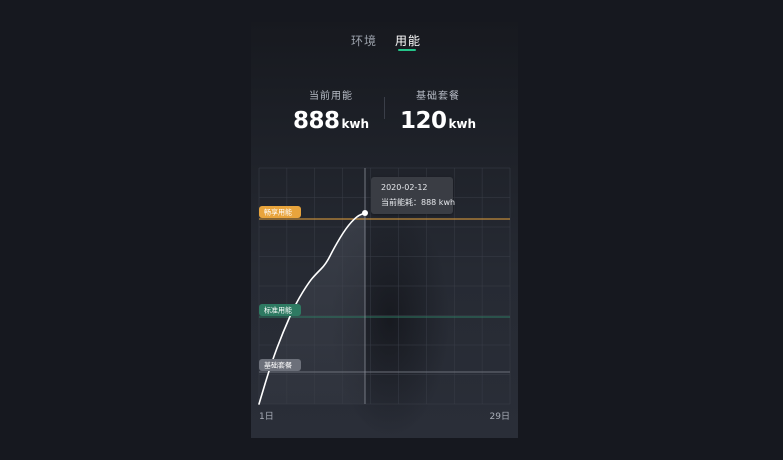 This screenshot has width=783, height=460. I want to click on basic-plan-unit: kwh, so click(462, 124).